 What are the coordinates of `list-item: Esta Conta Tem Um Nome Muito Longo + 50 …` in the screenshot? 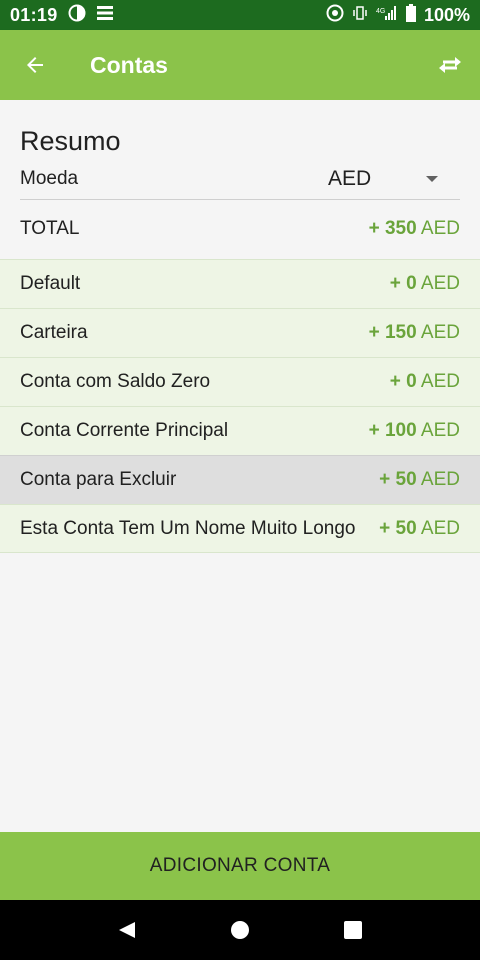 It's located at (240, 528).